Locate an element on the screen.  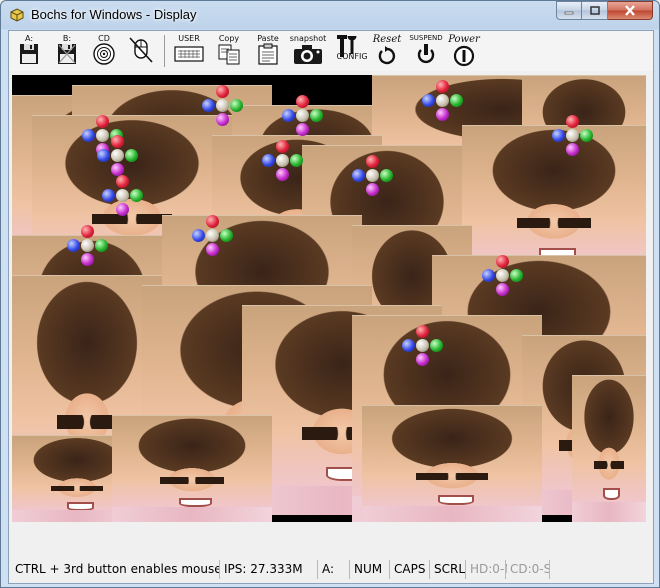
floppy-b-icon is located at coordinates (67, 54).